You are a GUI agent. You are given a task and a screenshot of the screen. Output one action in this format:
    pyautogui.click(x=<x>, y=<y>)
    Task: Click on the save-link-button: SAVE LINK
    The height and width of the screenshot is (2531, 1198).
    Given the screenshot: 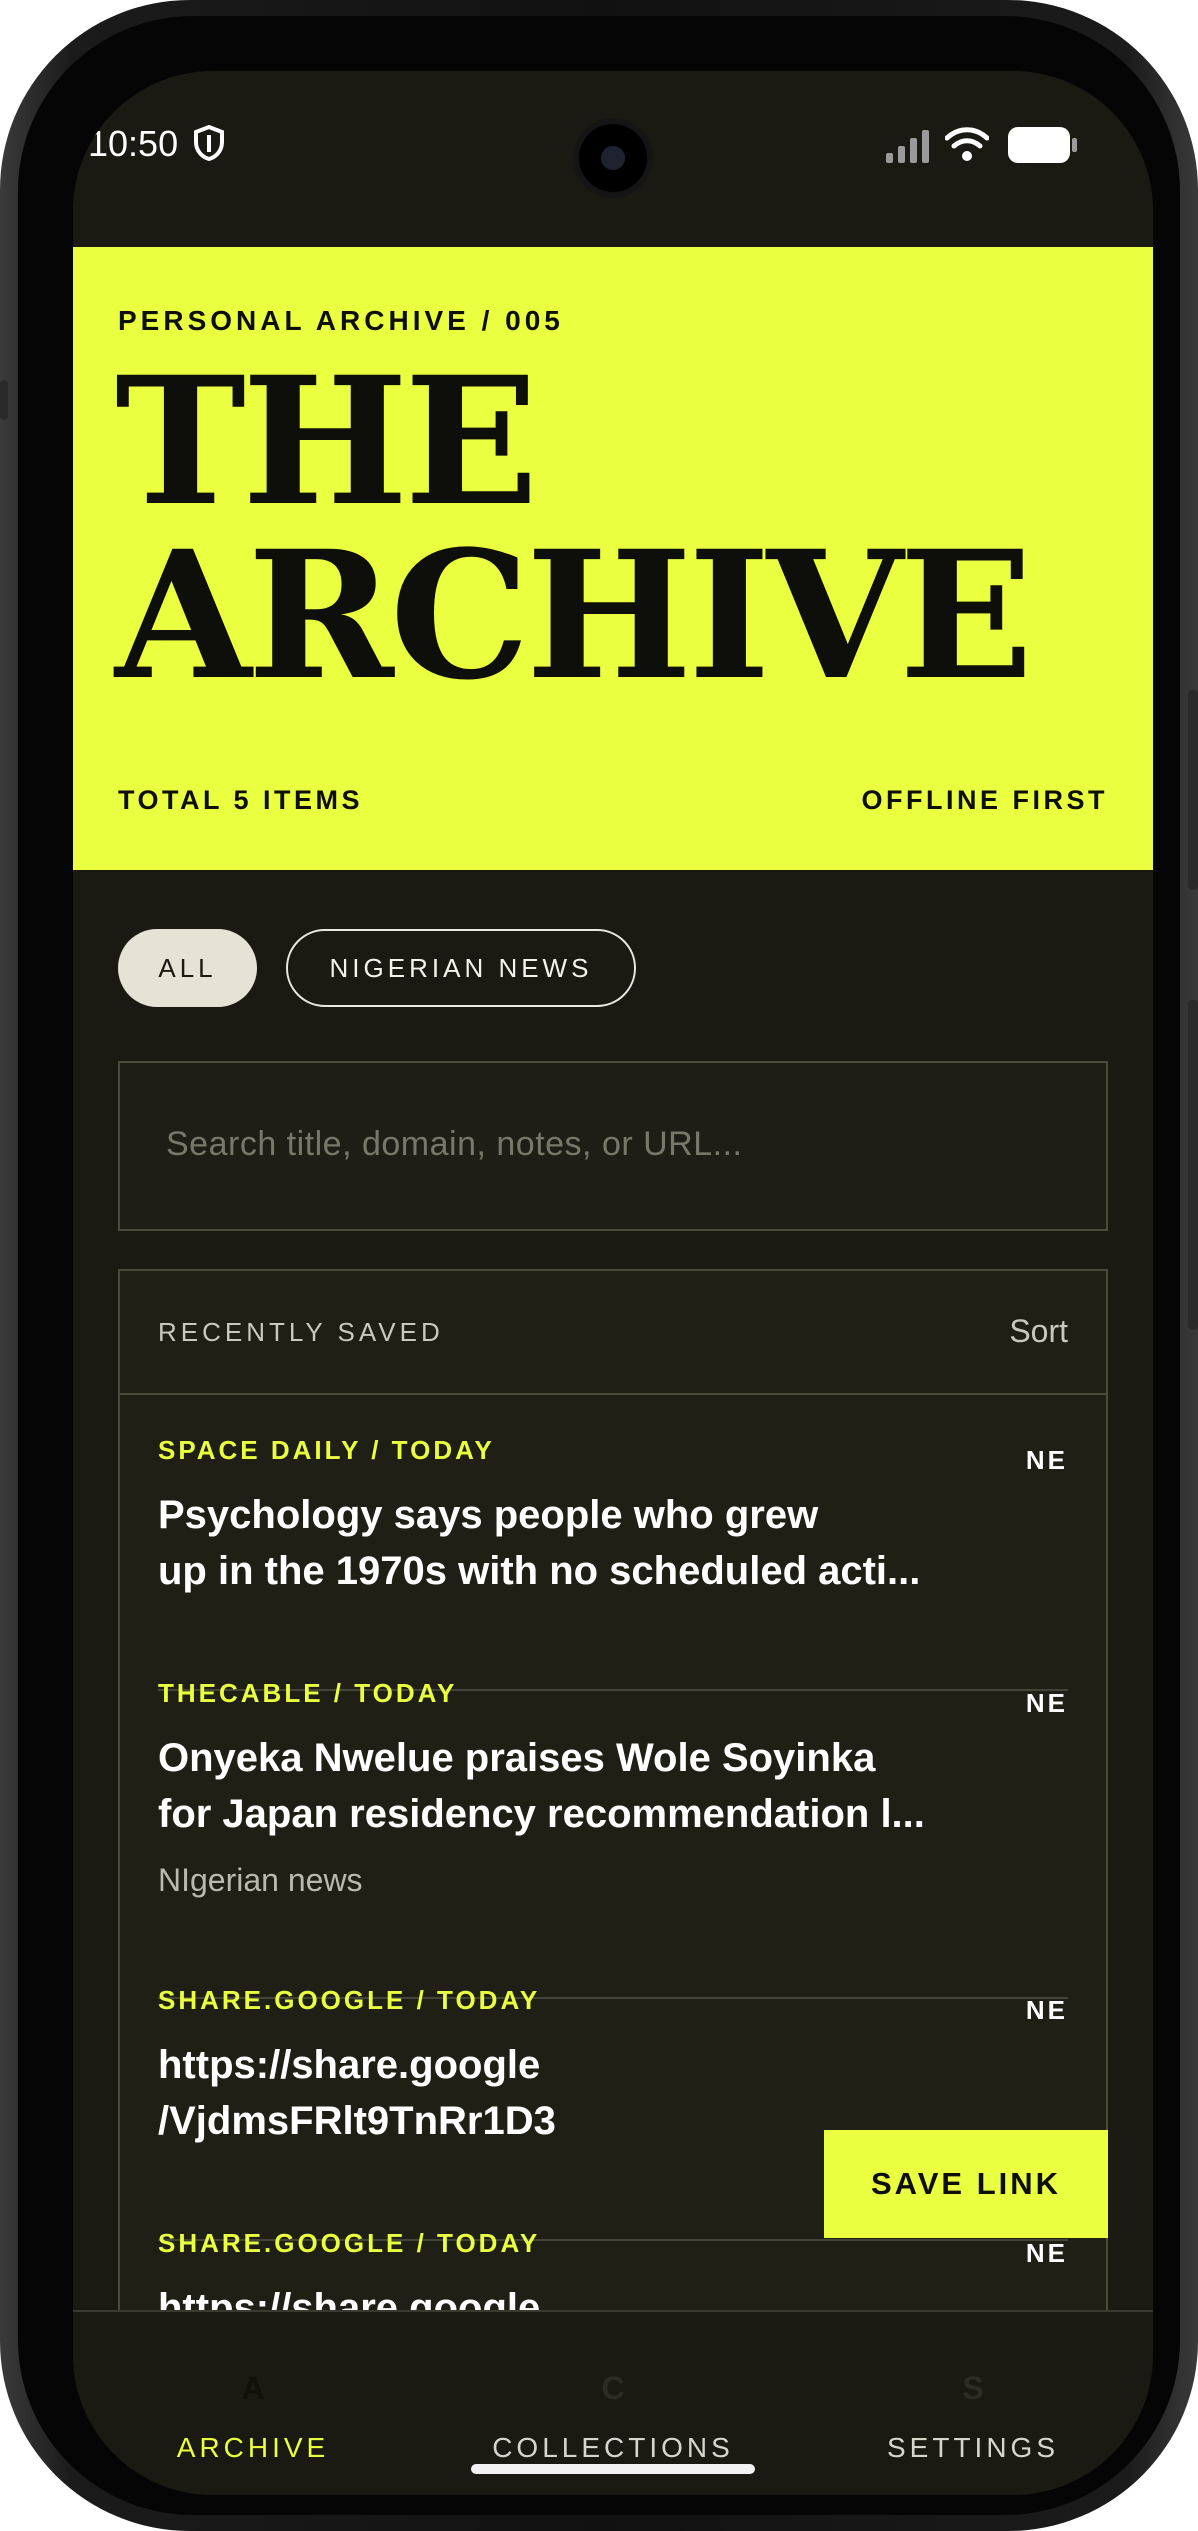 What is the action you would take?
    pyautogui.click(x=966, y=2184)
    